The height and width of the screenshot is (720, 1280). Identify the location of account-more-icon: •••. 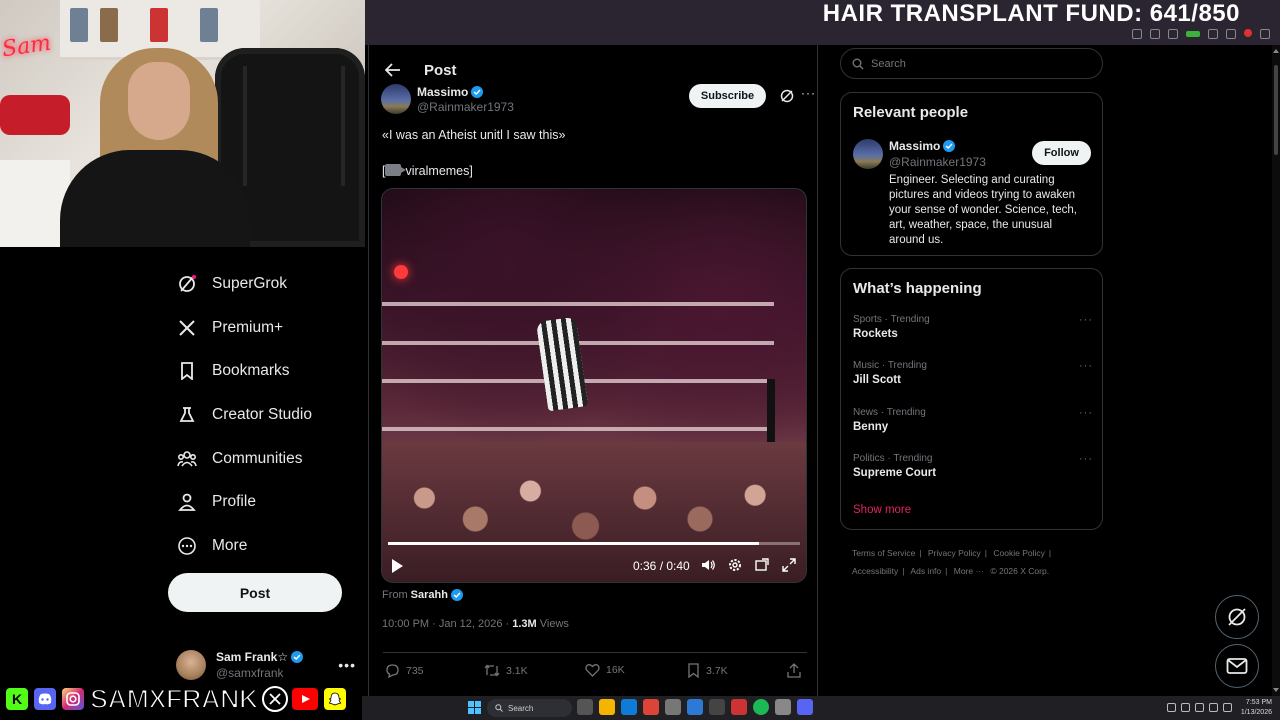
(347, 665).